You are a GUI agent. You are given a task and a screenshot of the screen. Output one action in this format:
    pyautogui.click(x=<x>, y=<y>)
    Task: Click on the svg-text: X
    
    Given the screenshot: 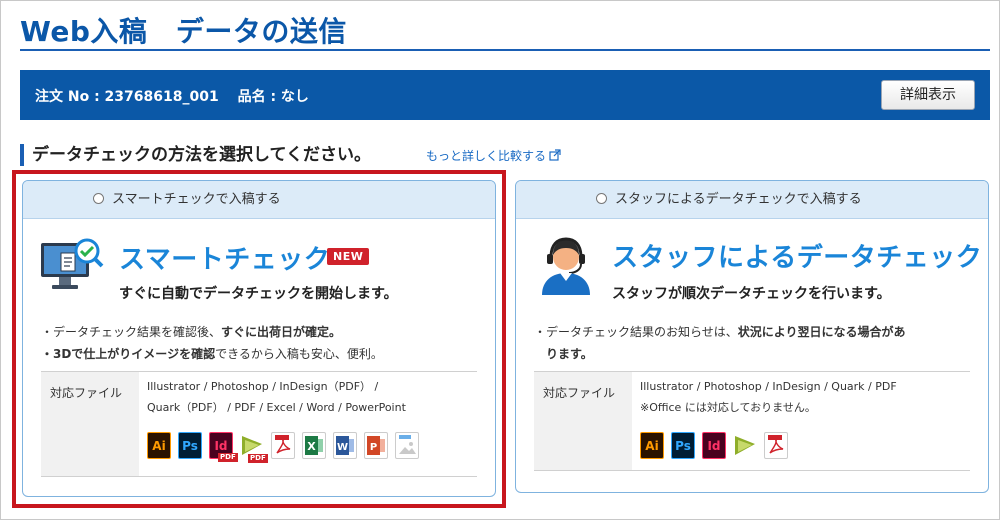 What is the action you would take?
    pyautogui.click(x=311, y=446)
    